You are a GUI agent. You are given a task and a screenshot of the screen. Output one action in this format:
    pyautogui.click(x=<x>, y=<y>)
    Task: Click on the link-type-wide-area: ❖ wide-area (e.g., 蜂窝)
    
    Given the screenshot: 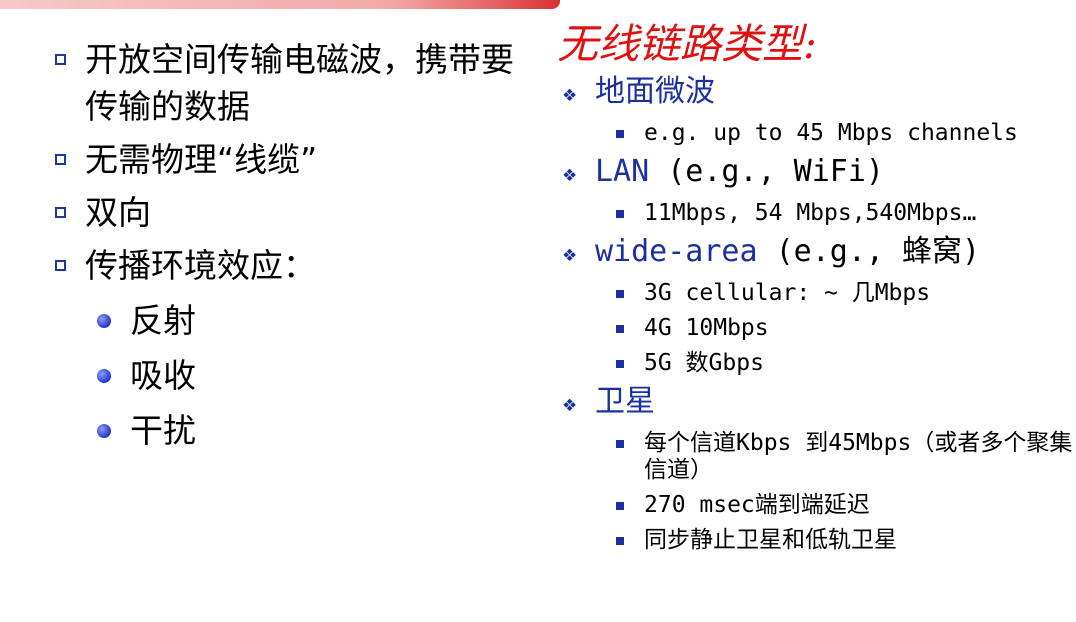 What is the action you would take?
    pyautogui.click(x=814, y=252)
    